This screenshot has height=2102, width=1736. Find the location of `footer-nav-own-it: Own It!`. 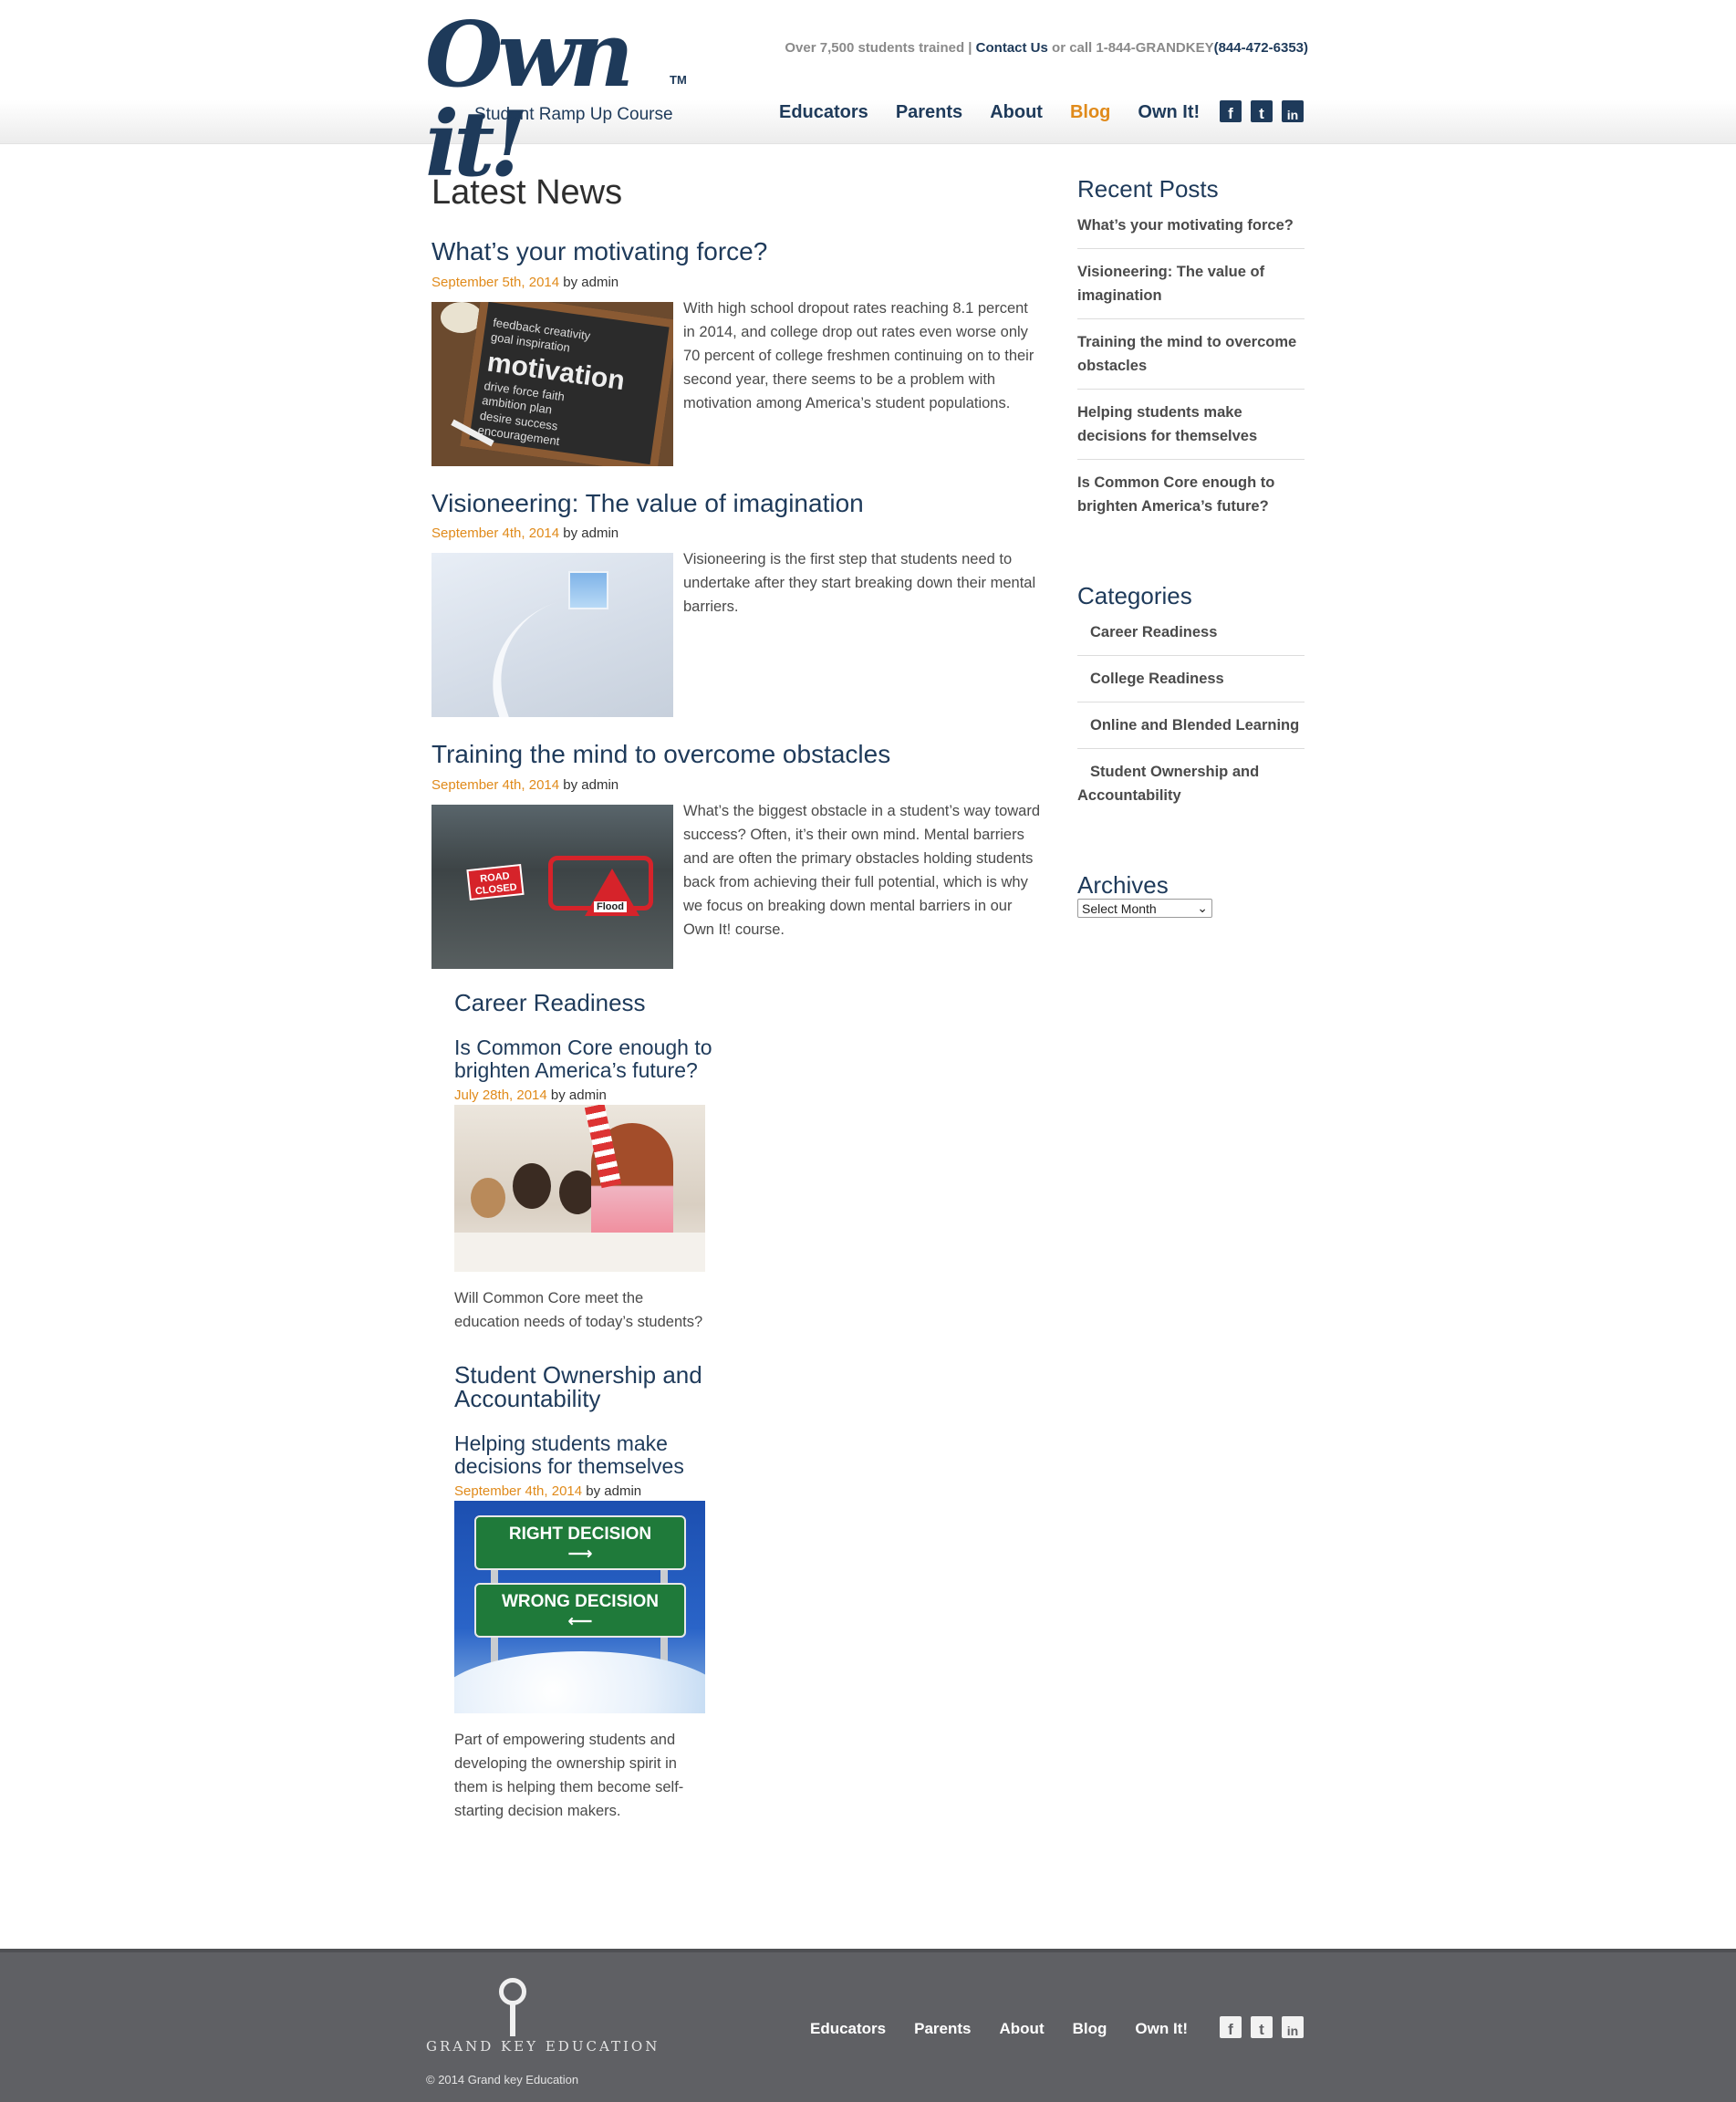

footer-nav-own-it: Own It! is located at coordinates (1161, 2029).